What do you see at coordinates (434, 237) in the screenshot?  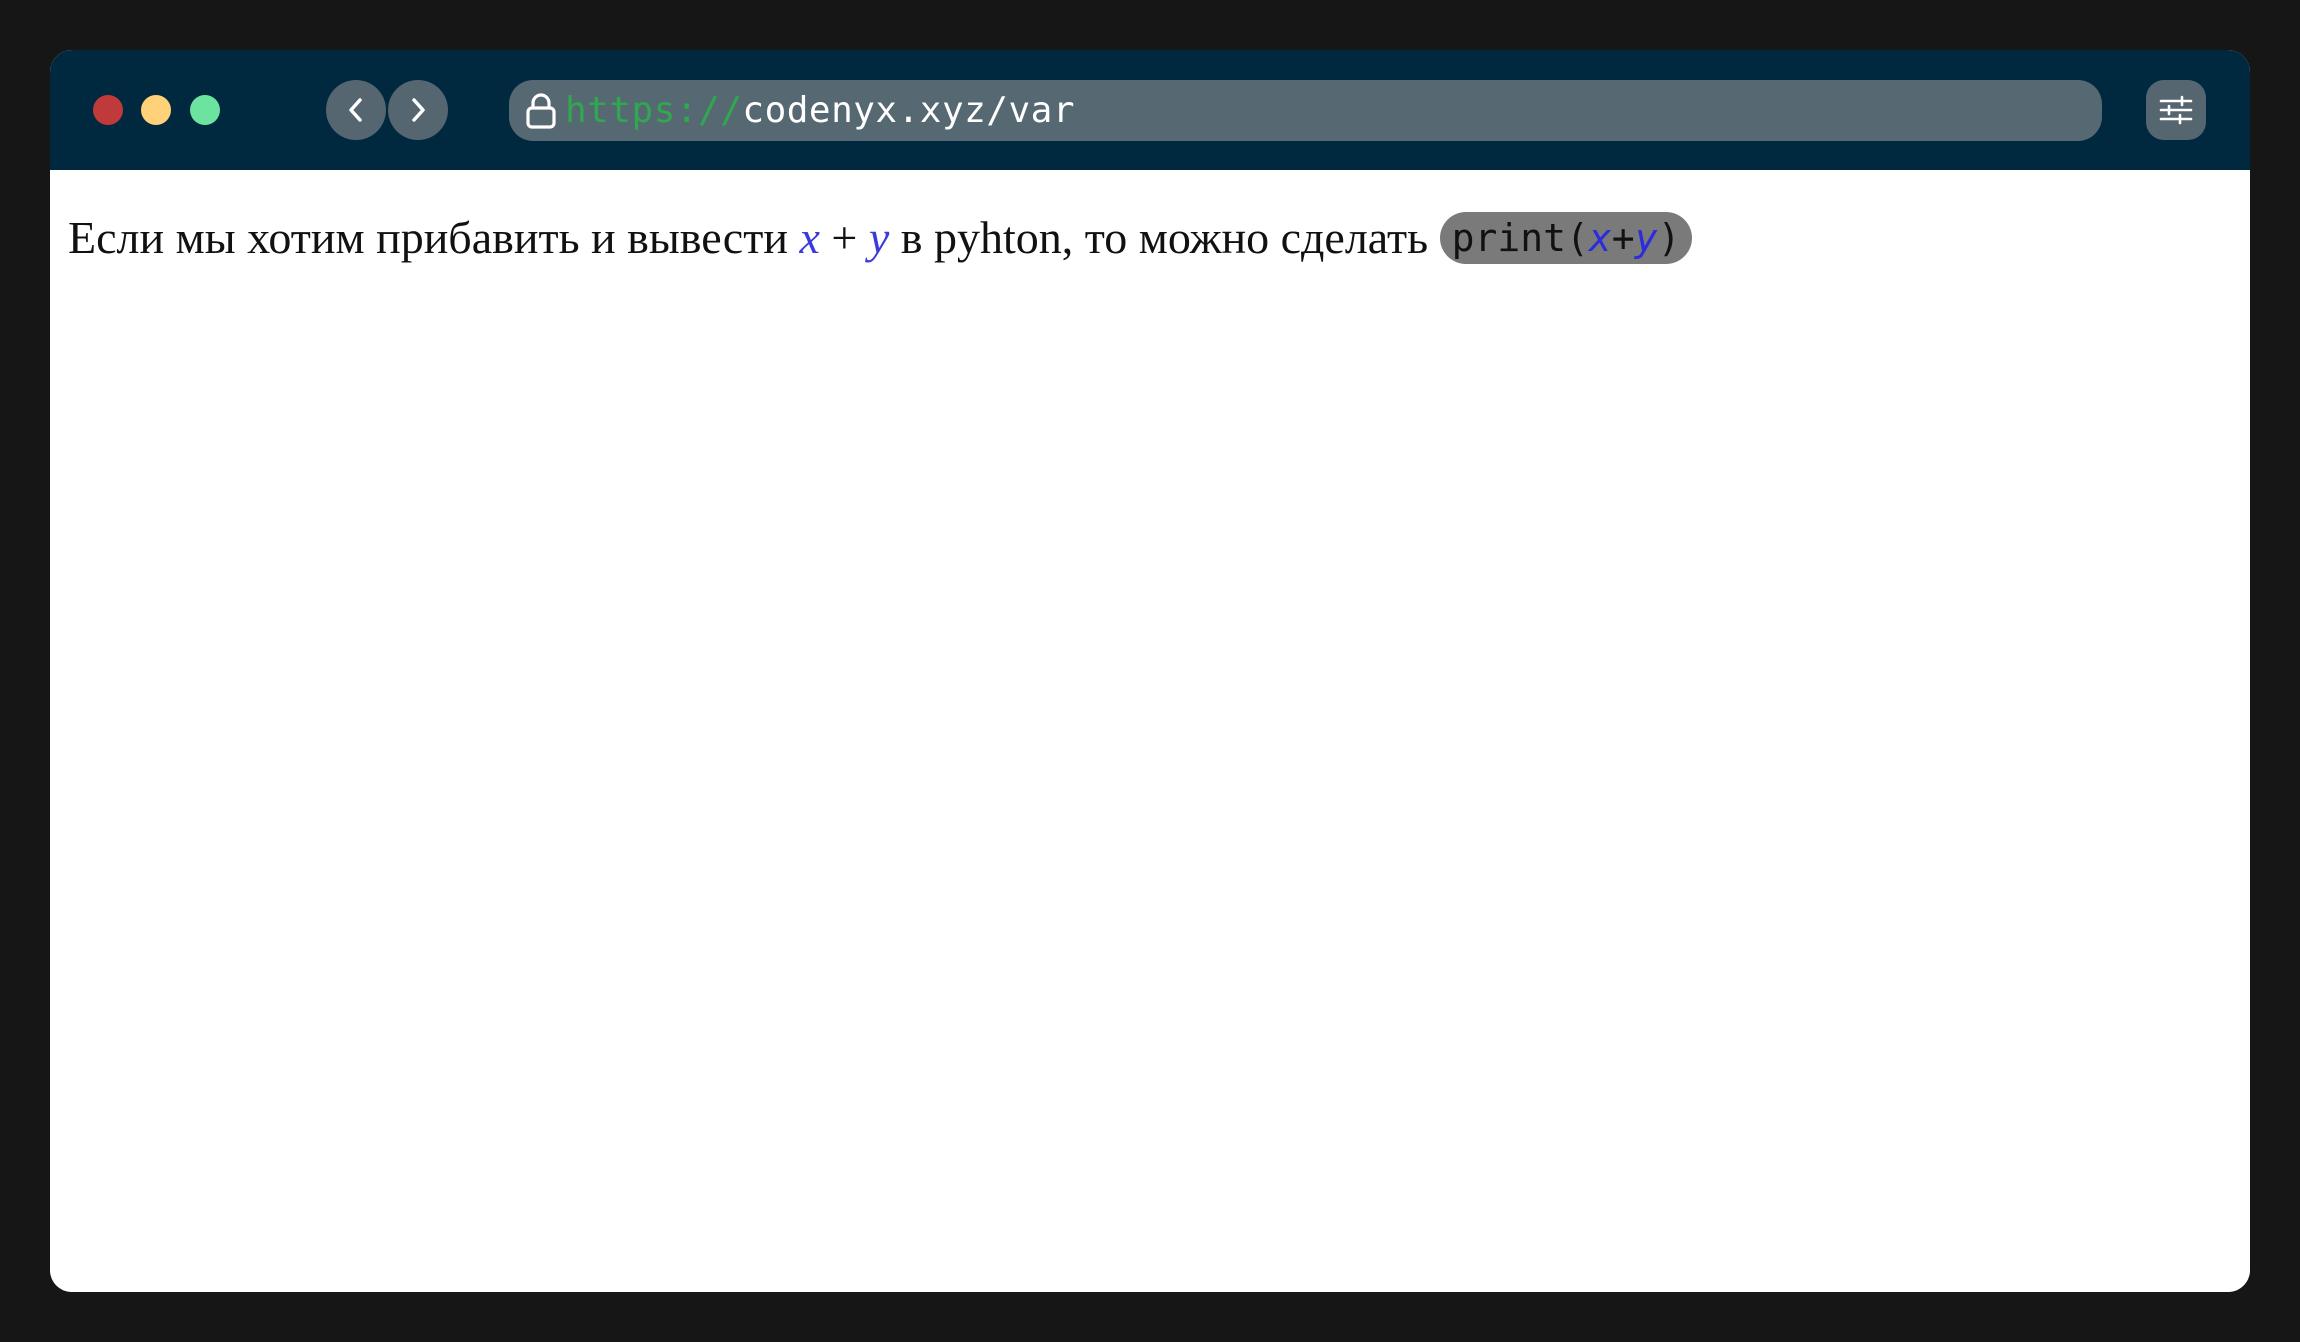 I see `paragraph-text-before: Если мы хотим прибавить и вывести` at bounding box center [434, 237].